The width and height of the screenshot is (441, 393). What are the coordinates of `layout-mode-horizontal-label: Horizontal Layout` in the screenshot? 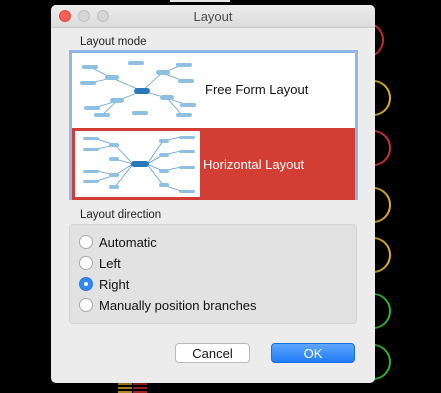 It's located at (254, 164).